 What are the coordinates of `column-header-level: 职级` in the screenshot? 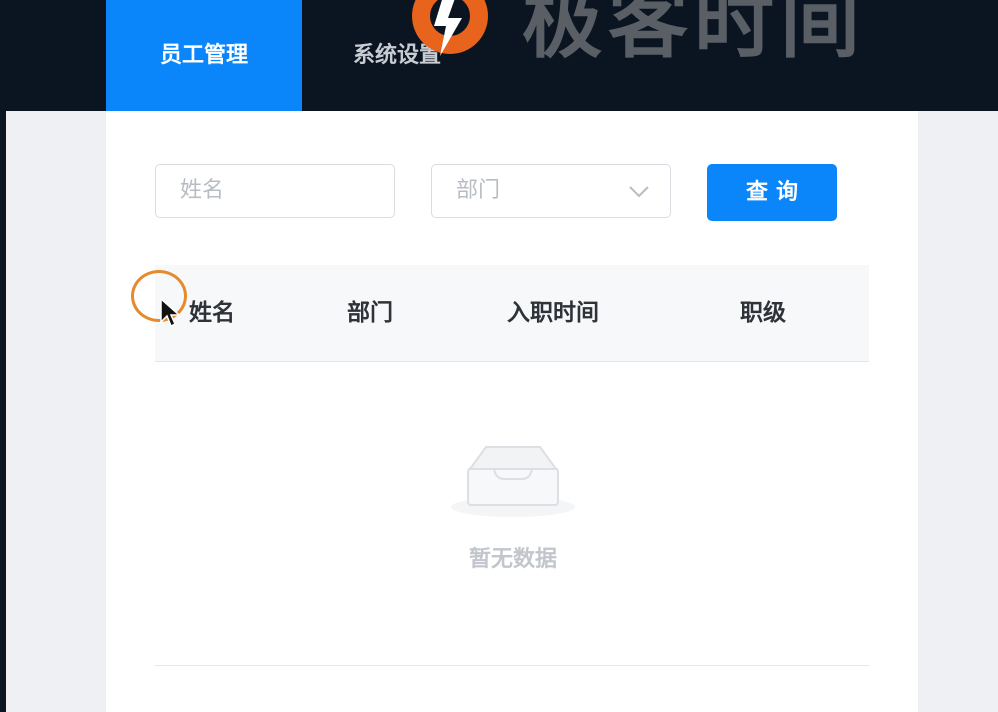 It's located at (763, 313).